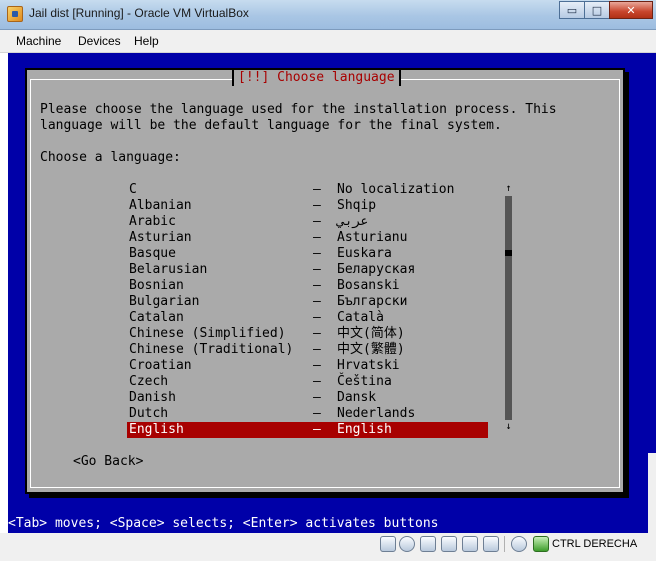 Image resolution: width=656 pixels, height=561 pixels. I want to click on language-prompt: Choose a language:, so click(110, 157).